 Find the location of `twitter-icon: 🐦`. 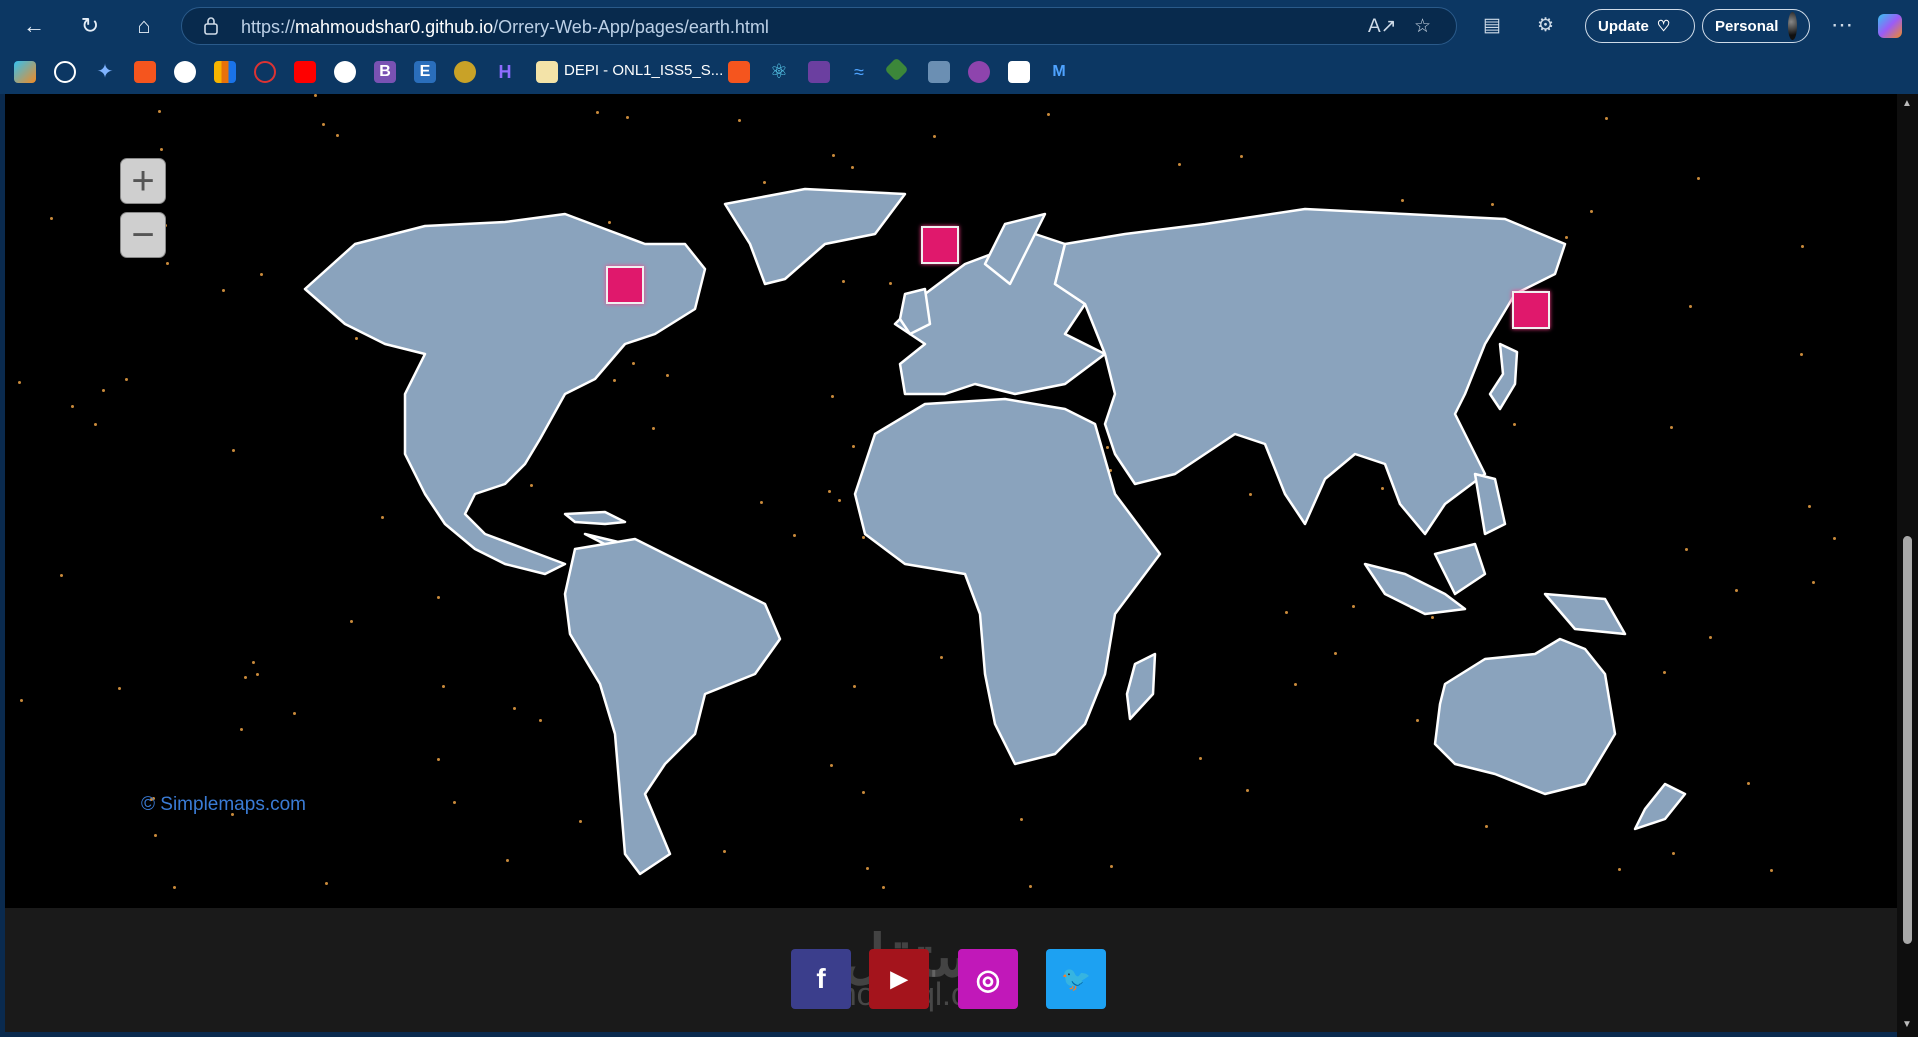

twitter-icon: 🐦 is located at coordinates (1076, 979).